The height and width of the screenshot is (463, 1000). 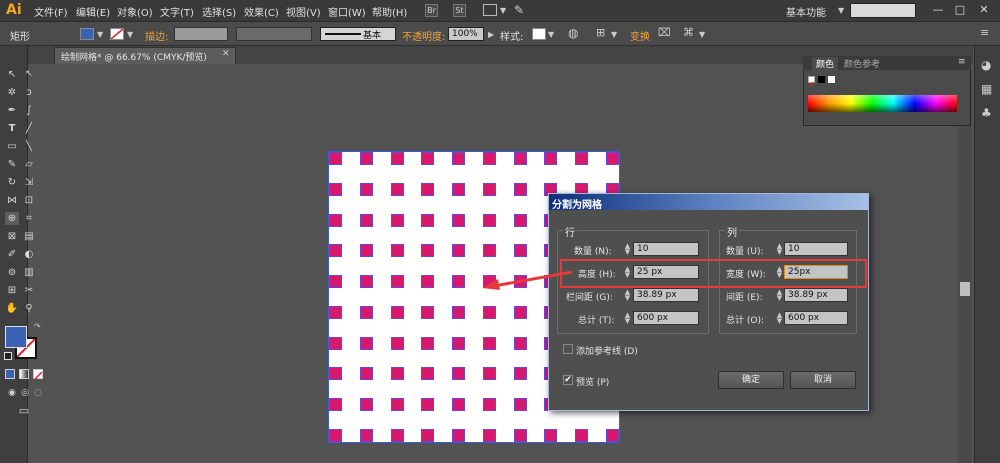 I want to click on close-tab-icon: ✕, so click(x=226, y=54).